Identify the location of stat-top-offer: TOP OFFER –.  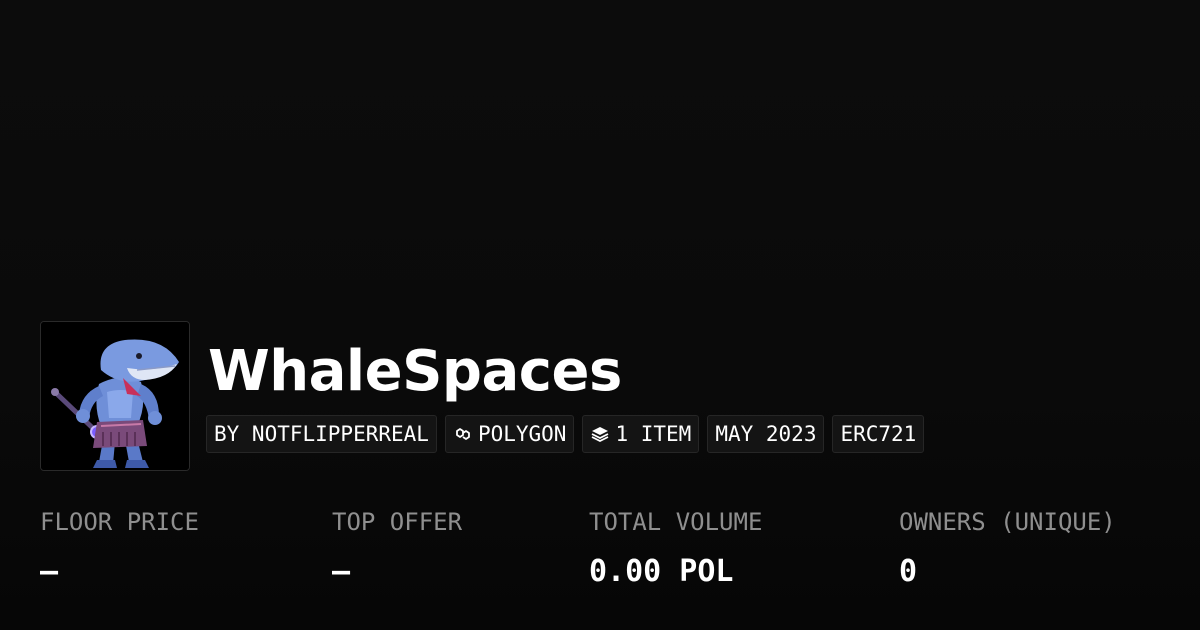
(397, 547).